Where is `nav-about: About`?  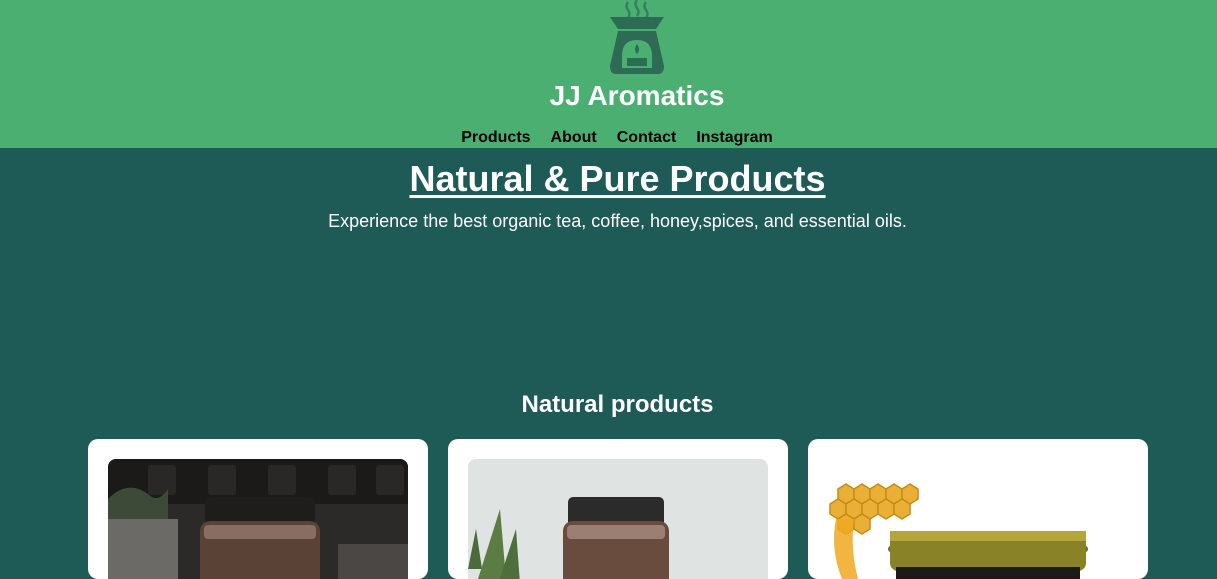 nav-about: About is located at coordinates (574, 138).